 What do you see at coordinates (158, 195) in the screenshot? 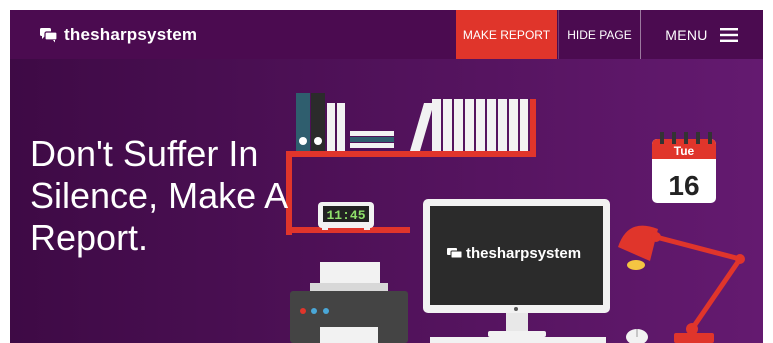
I see `hero-headline: Don't Suffer In Silence, Make A Report.` at bounding box center [158, 195].